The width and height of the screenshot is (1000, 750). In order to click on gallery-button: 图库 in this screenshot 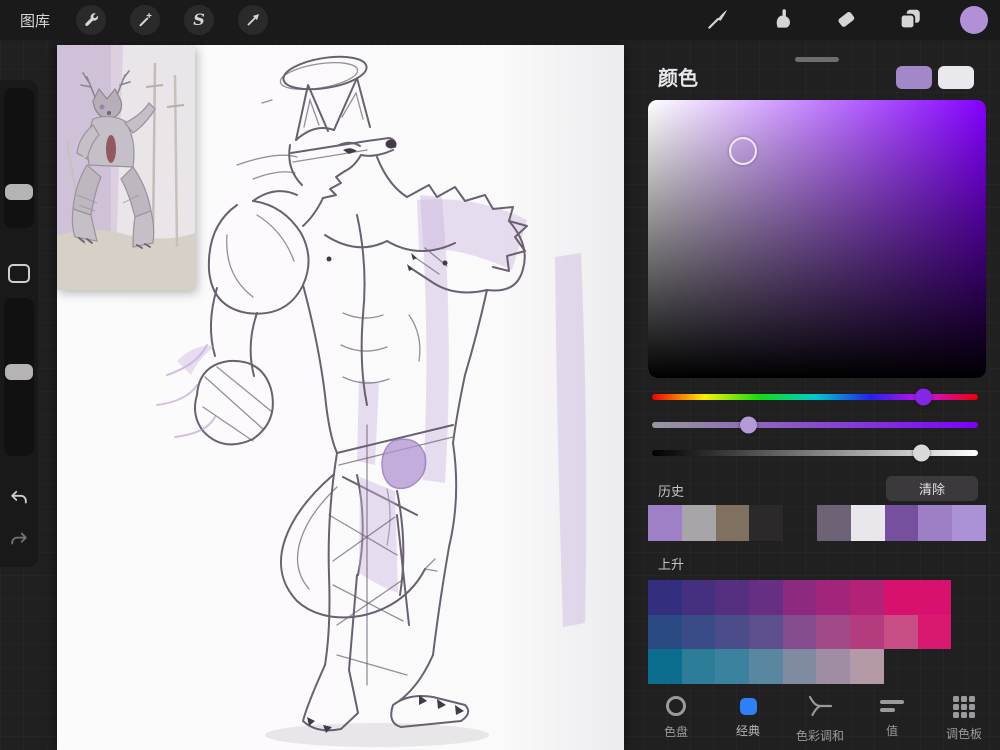, I will do `click(35, 20)`.